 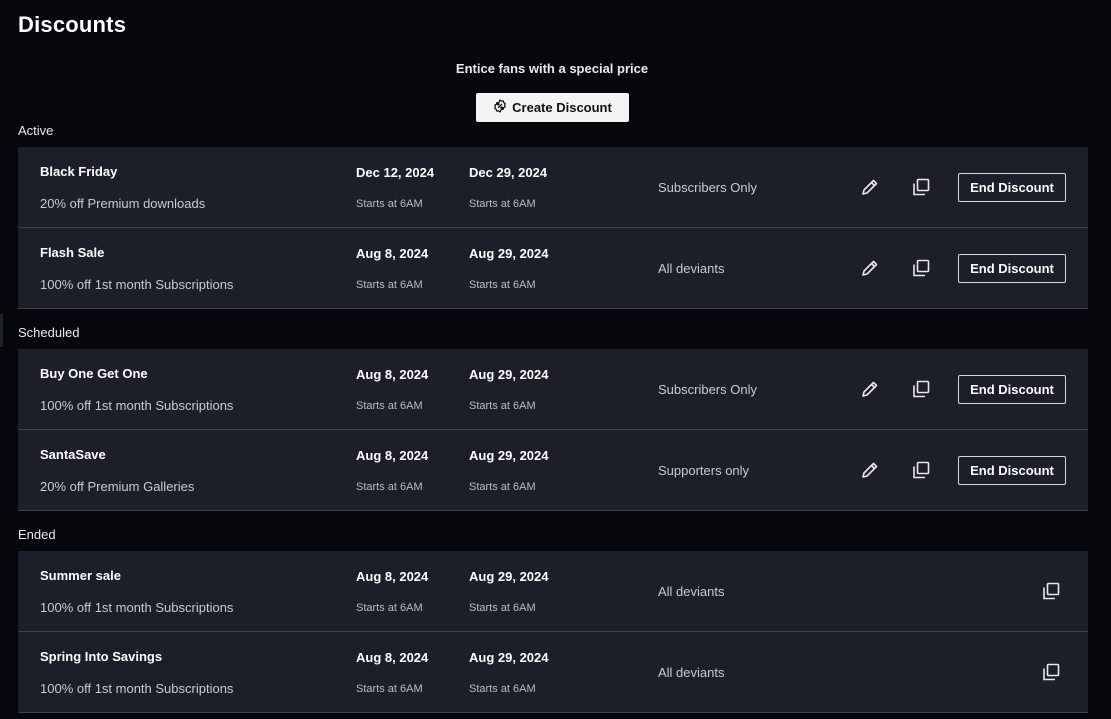 I want to click on discount-name: Spring Into Savings, so click(x=101, y=656).